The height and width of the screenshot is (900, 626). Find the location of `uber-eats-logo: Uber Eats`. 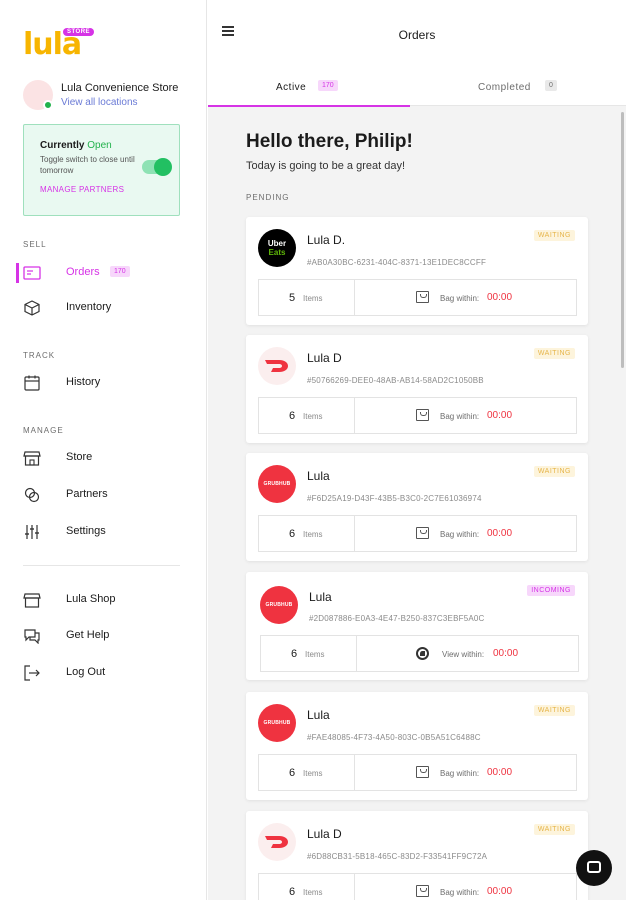

uber-eats-logo: Uber Eats is located at coordinates (277, 248).